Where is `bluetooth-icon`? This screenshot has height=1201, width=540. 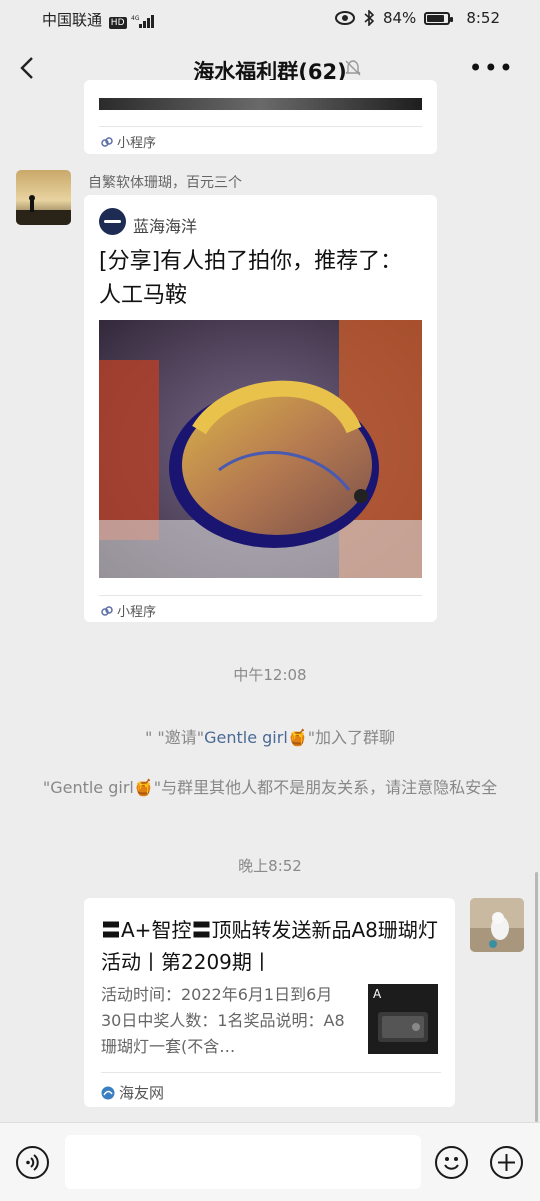
bluetooth-icon is located at coordinates (369, 18).